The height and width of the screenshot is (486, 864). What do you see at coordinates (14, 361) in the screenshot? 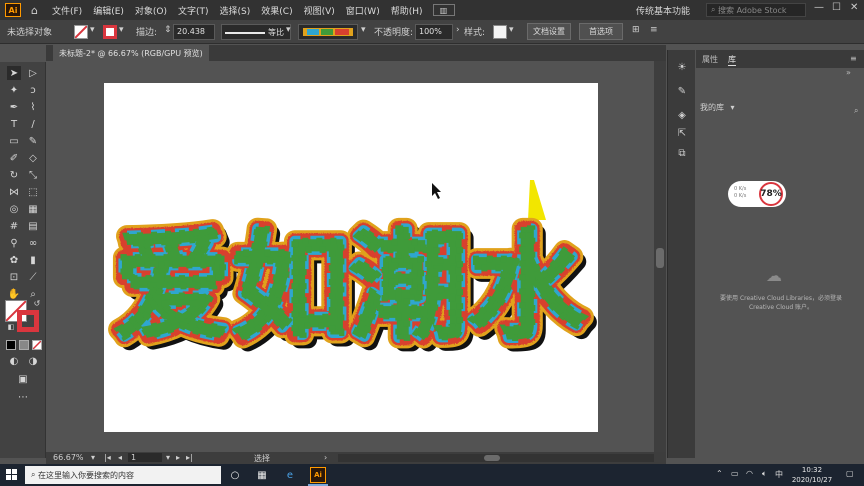
I see `draw-mode-icon: ◐` at bounding box center [14, 361].